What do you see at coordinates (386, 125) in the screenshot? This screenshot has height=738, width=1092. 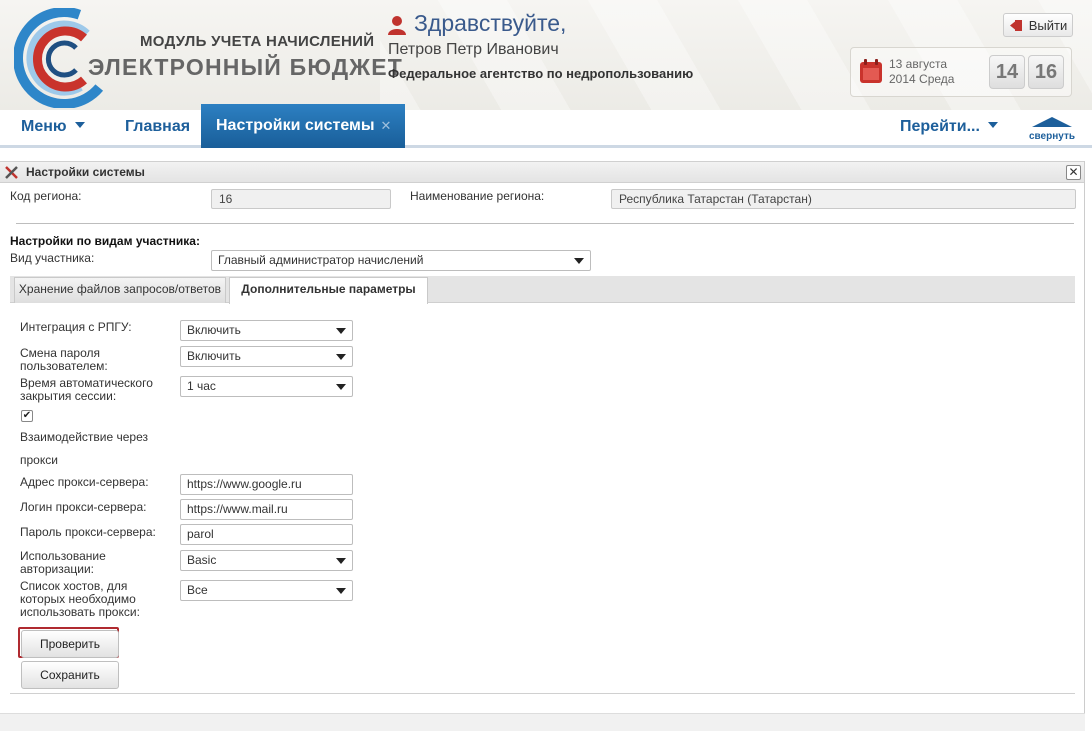 I see `close-tab-icon: ✕` at bounding box center [386, 125].